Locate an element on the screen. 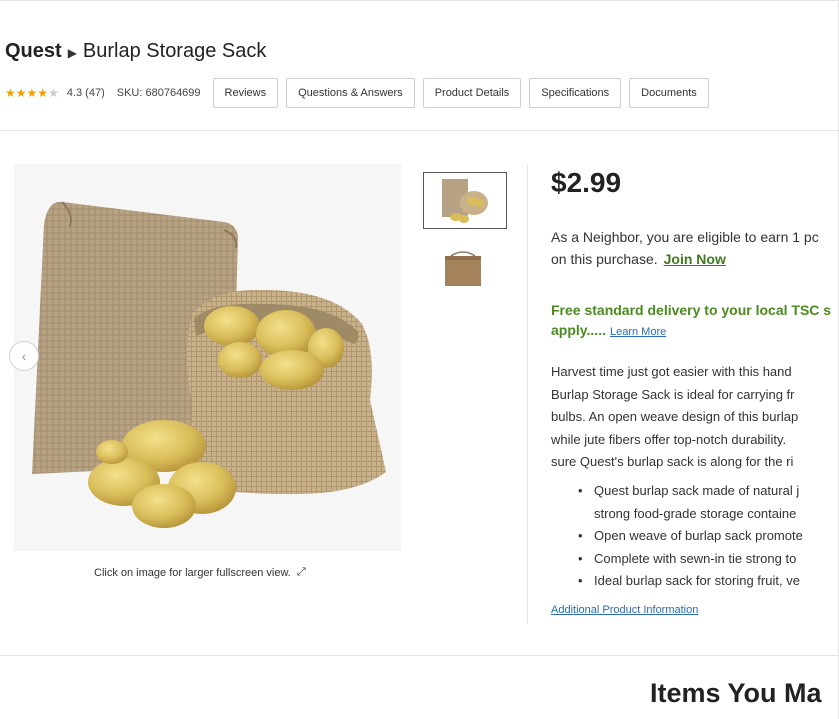  gallery-prev-button: ‹ is located at coordinates (24, 356).